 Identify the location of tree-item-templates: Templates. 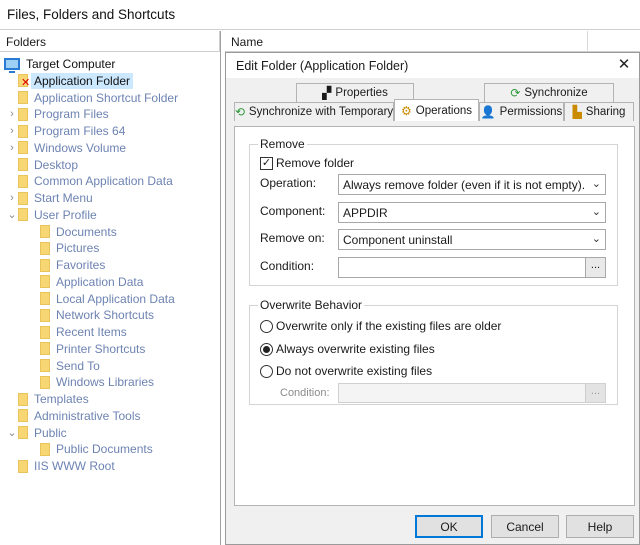
(47, 399).